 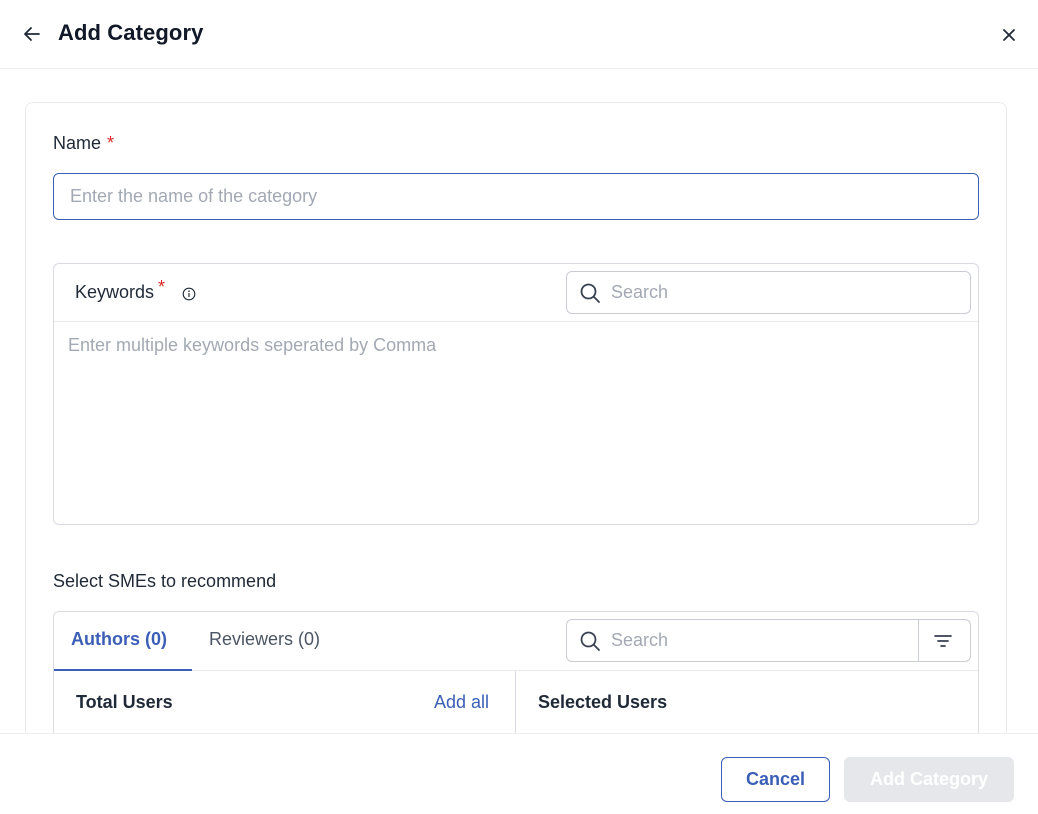 What do you see at coordinates (761, 640) in the screenshot?
I see `sme-search-input` at bounding box center [761, 640].